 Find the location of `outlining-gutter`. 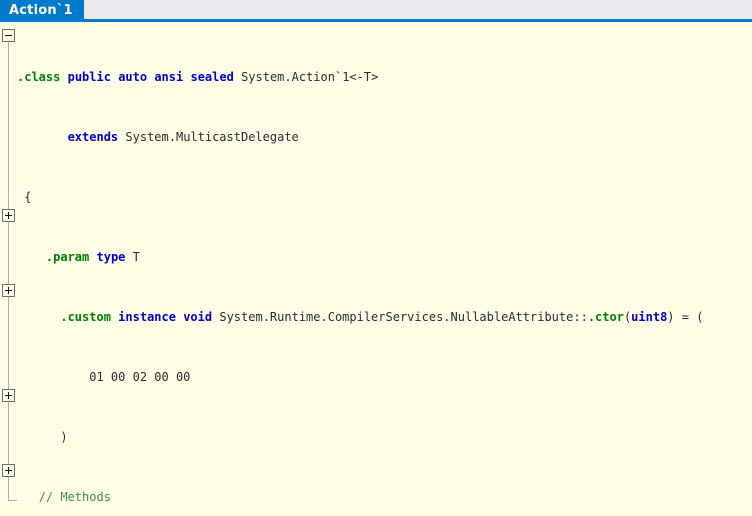

outlining-gutter is located at coordinates (8, 270).